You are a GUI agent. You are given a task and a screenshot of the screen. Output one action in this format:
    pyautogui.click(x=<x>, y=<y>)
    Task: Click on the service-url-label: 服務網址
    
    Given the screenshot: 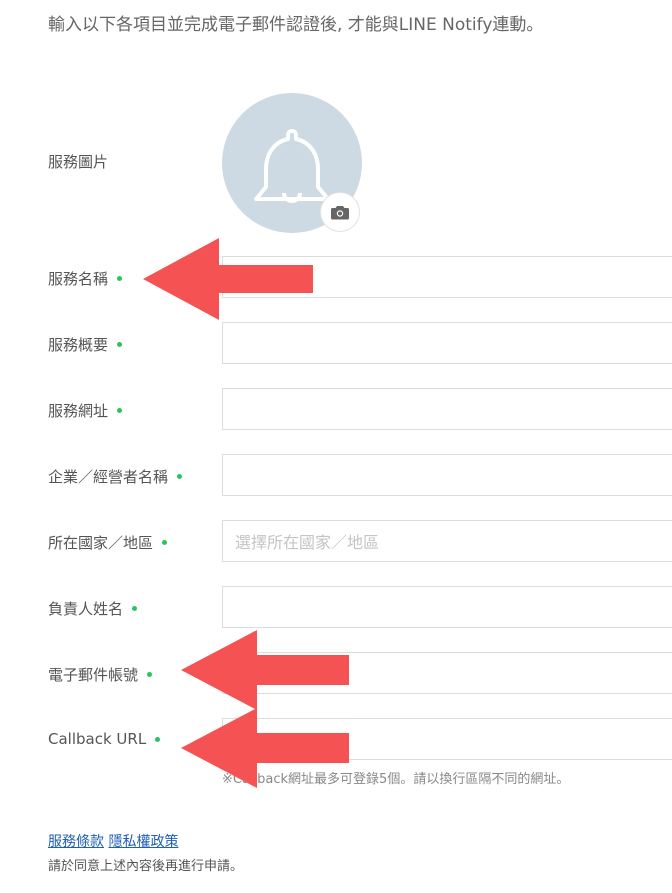 What is the action you would take?
    pyautogui.click(x=85, y=410)
    